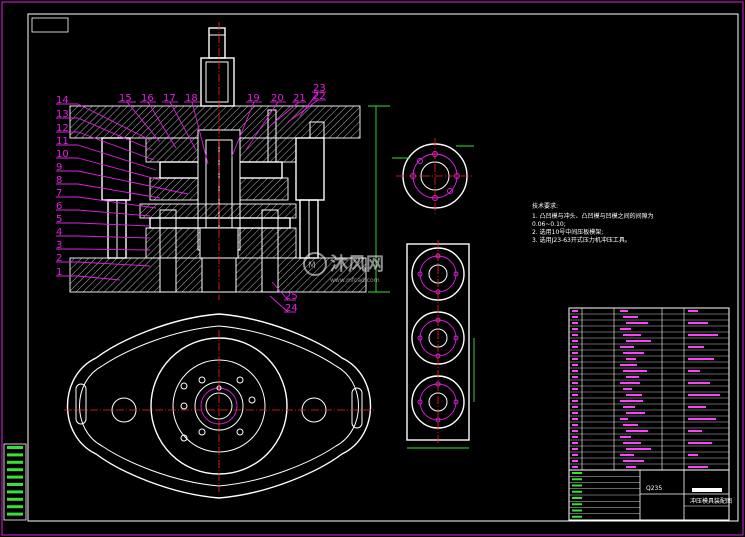  Describe the element at coordinates (593, 216) in the screenshot. I see `notes-line: 1. 凸凹模与冲头、凸凹模与凹模之间的间隙为` at that location.